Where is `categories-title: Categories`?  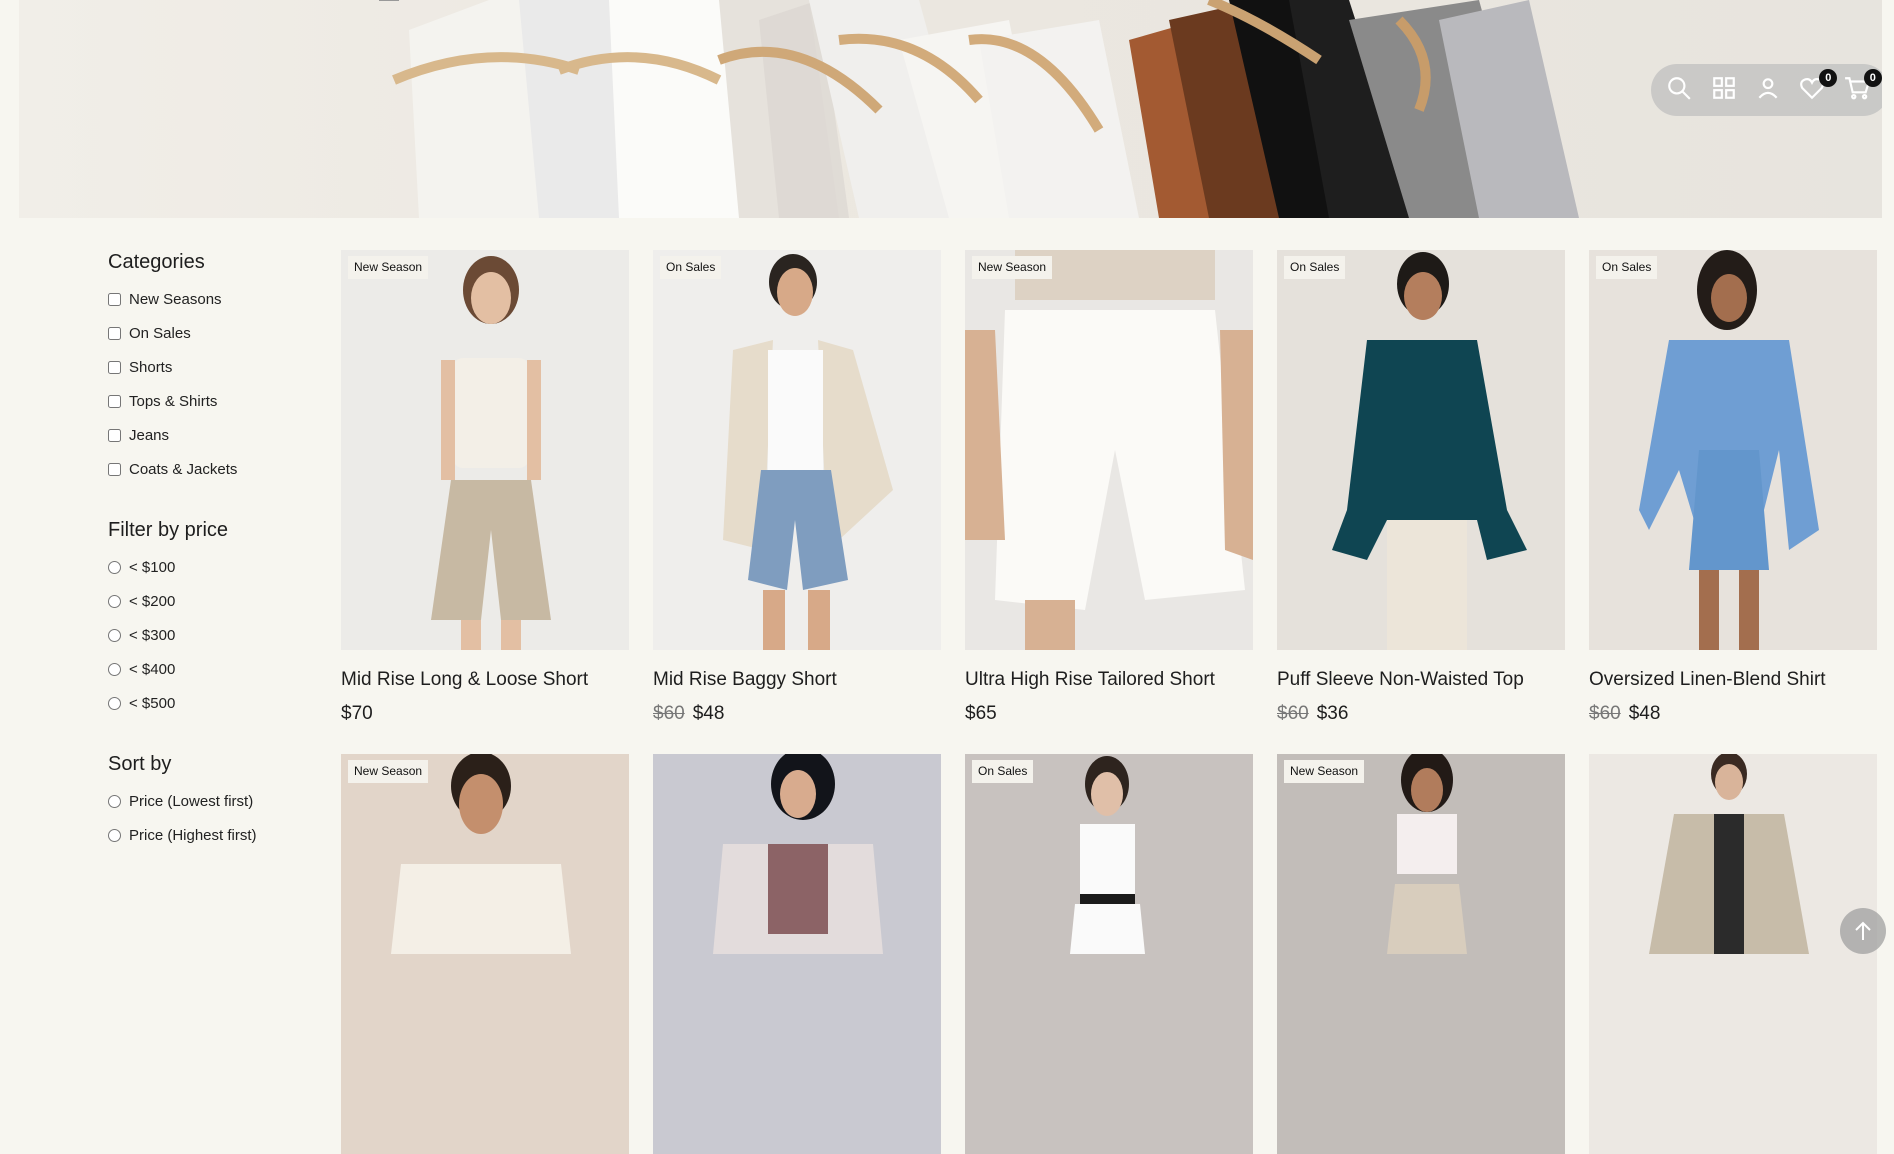
categories-title: Categories is located at coordinates (156, 262).